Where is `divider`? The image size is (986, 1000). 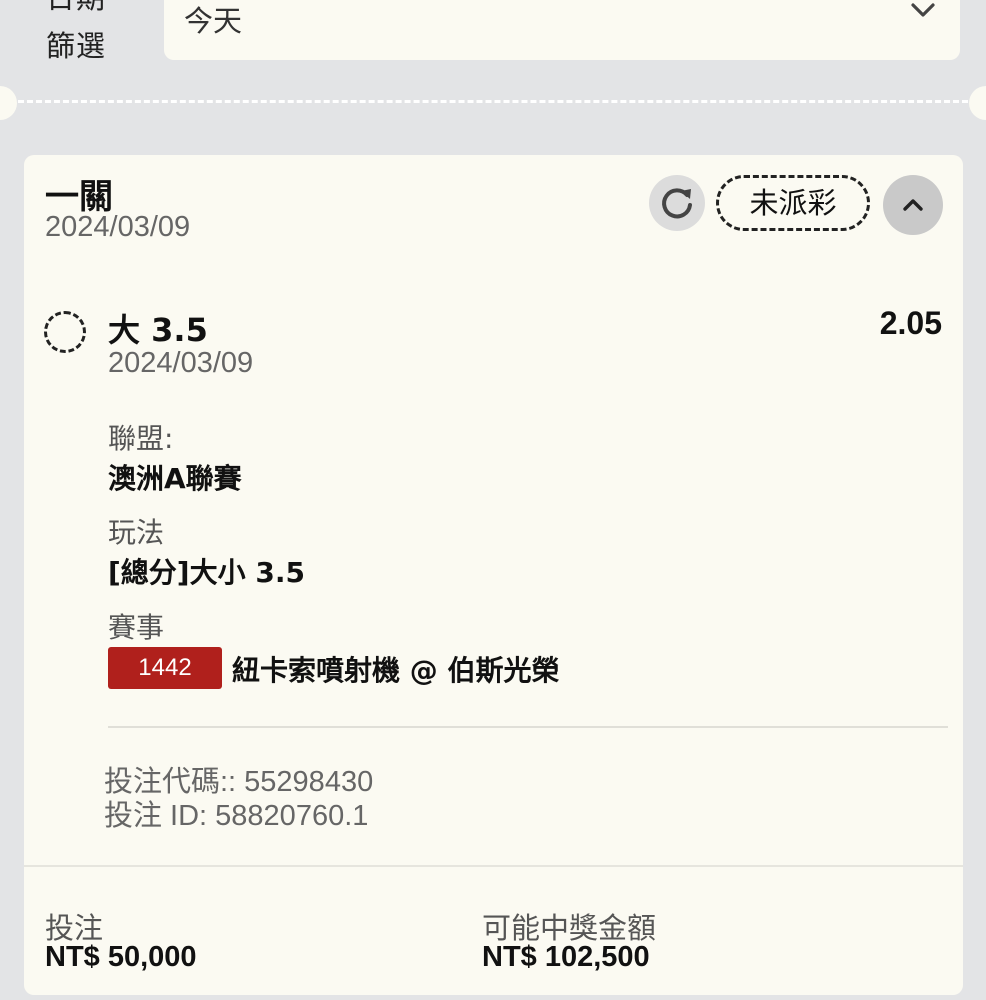 divider is located at coordinates (528, 727).